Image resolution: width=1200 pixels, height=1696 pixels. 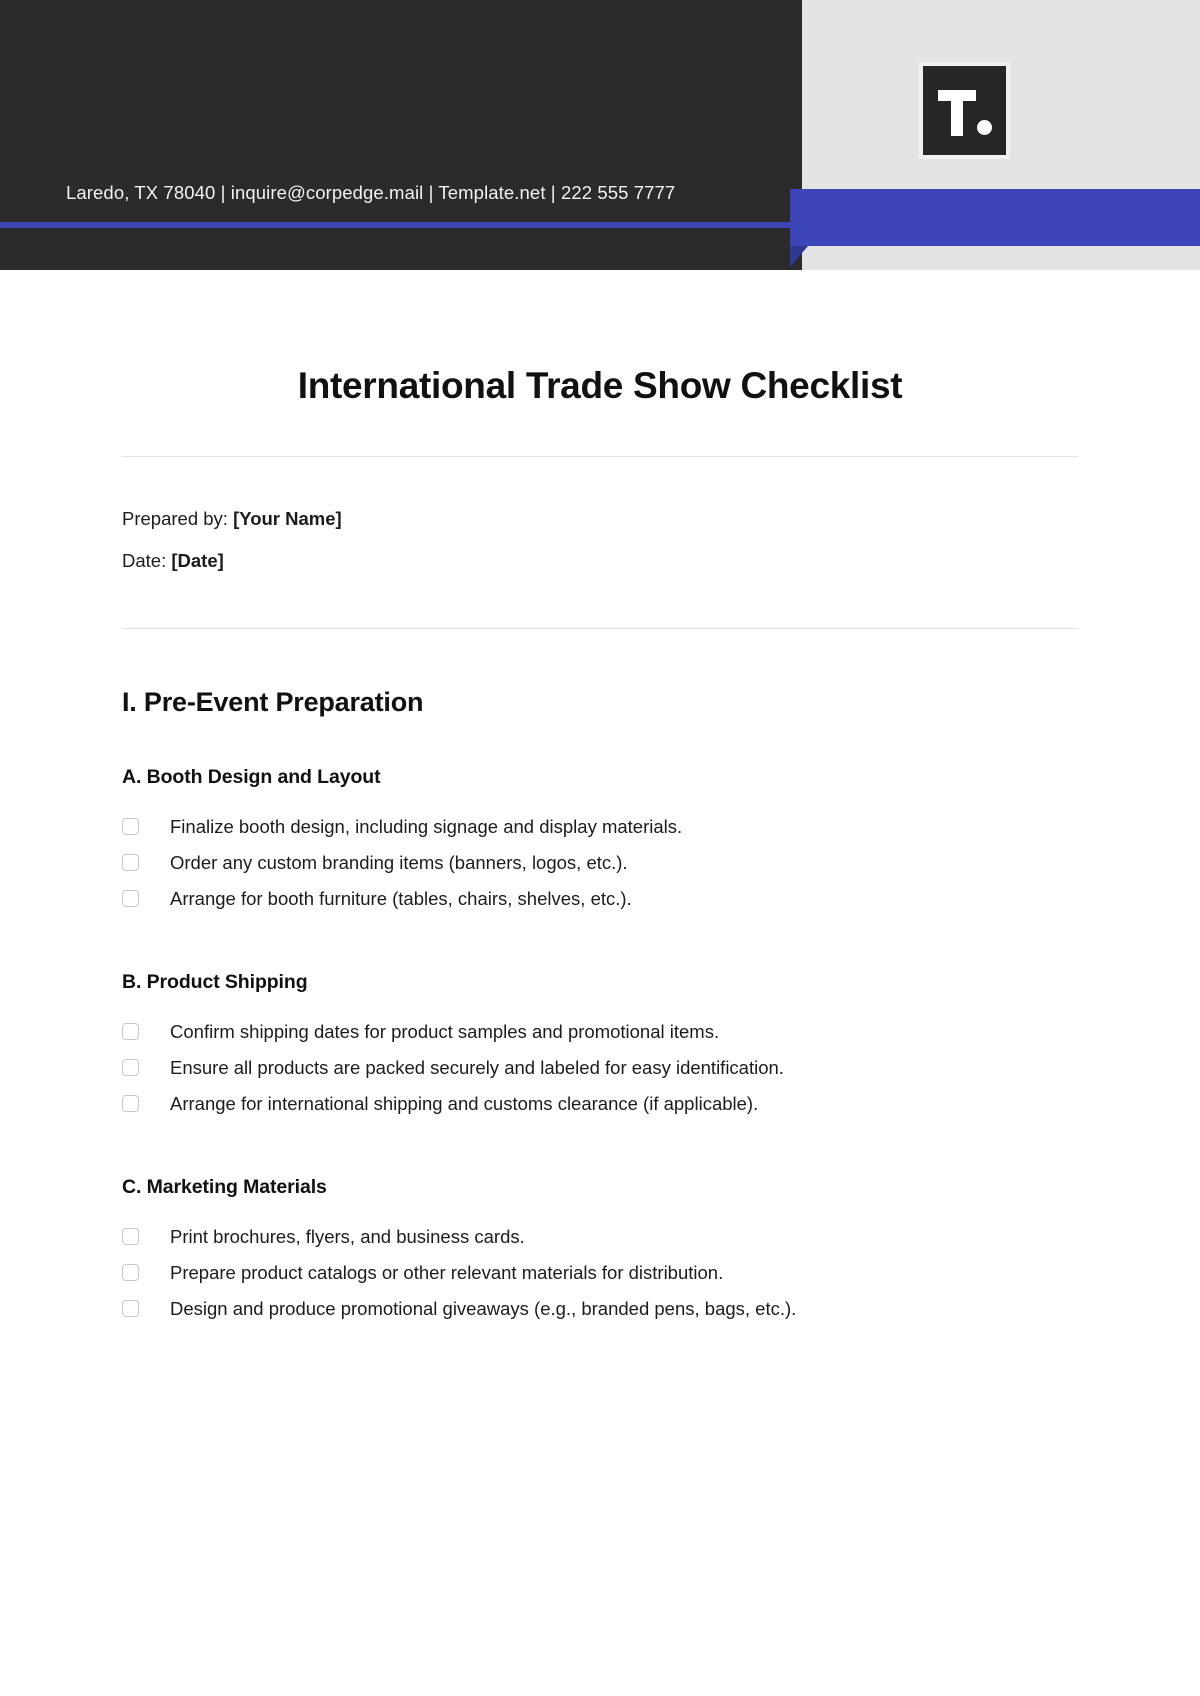 What do you see at coordinates (251, 776) in the screenshot?
I see `subsection-heading: A. Booth Design and Layout` at bounding box center [251, 776].